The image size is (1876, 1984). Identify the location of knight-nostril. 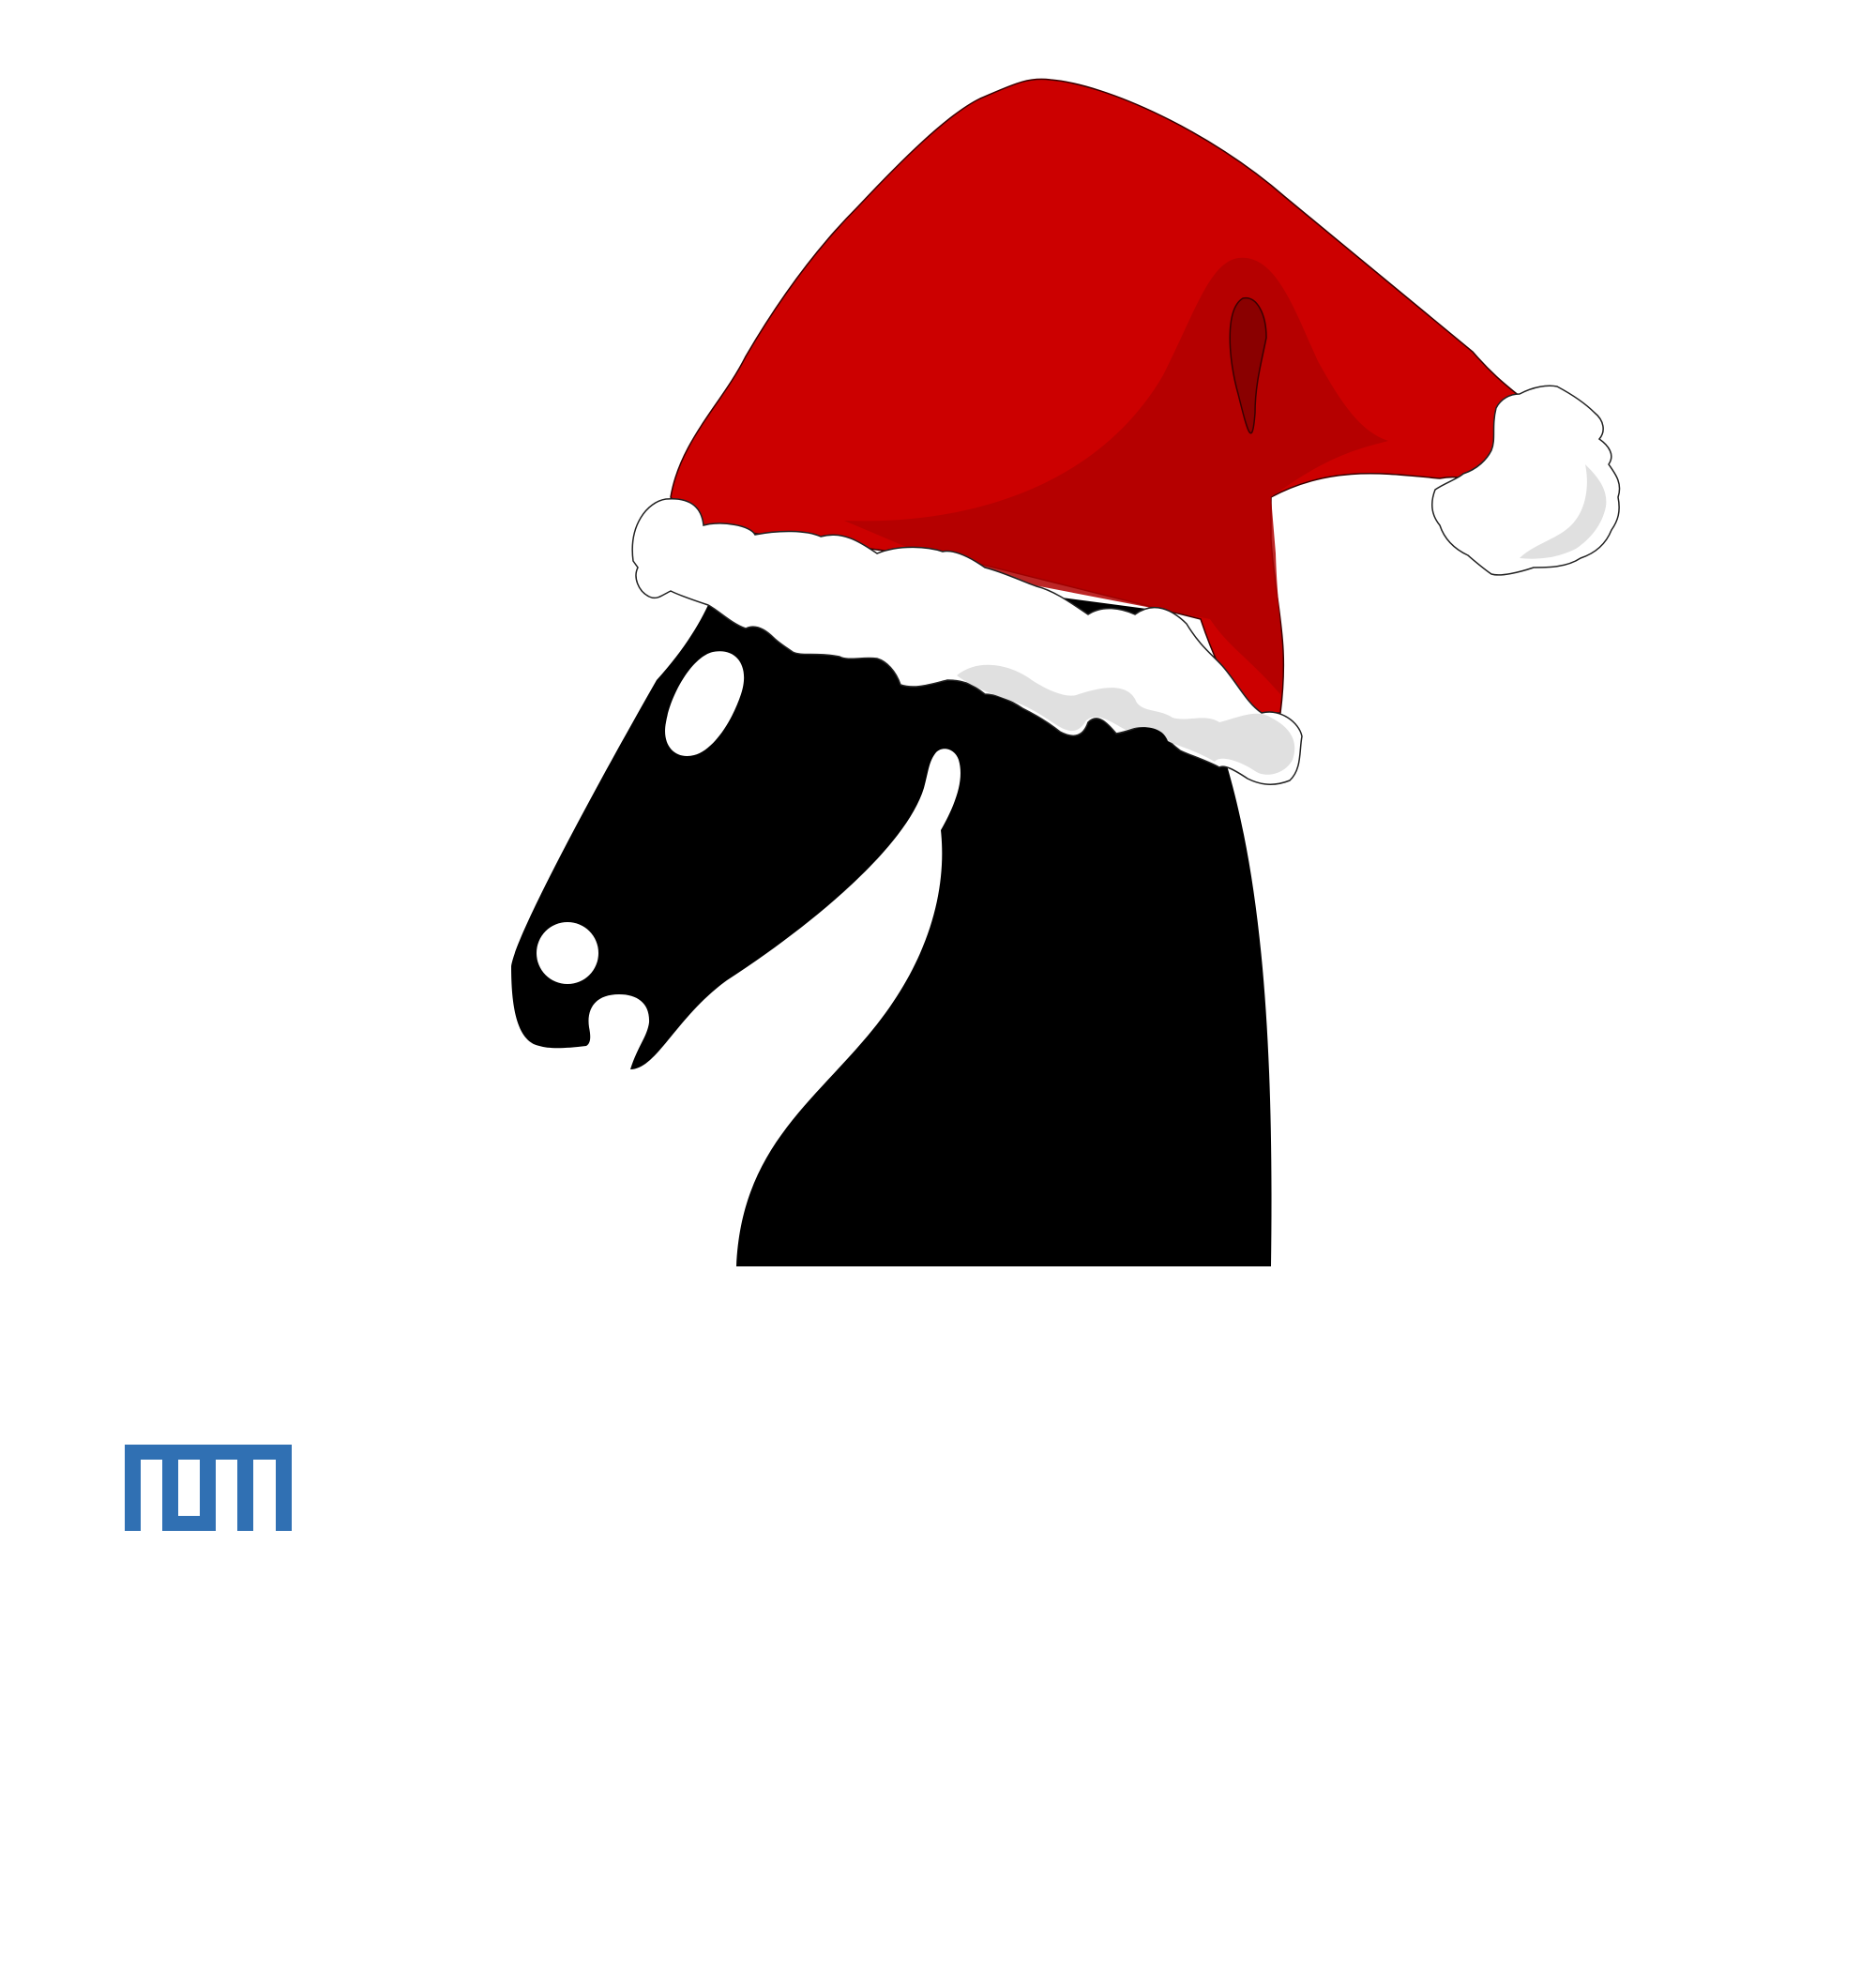
(567, 953).